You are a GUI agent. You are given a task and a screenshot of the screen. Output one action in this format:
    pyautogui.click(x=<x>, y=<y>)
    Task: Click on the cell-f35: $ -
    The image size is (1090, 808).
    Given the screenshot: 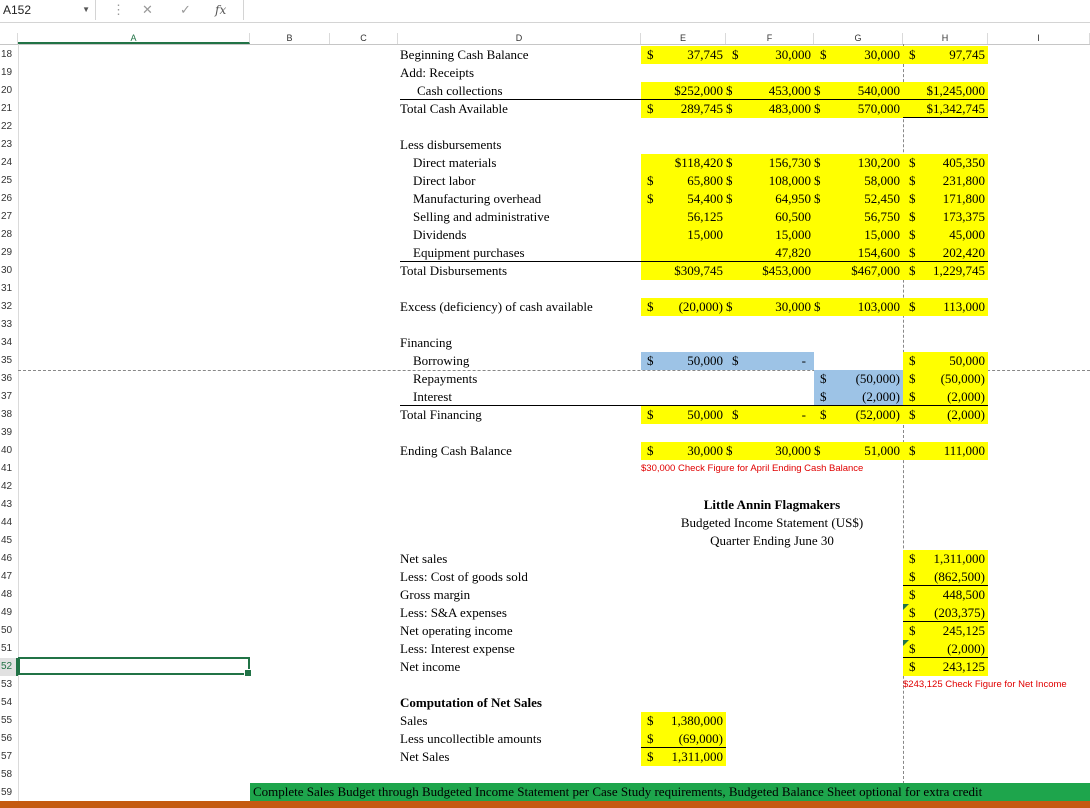 What is the action you would take?
    pyautogui.click(x=770, y=361)
    